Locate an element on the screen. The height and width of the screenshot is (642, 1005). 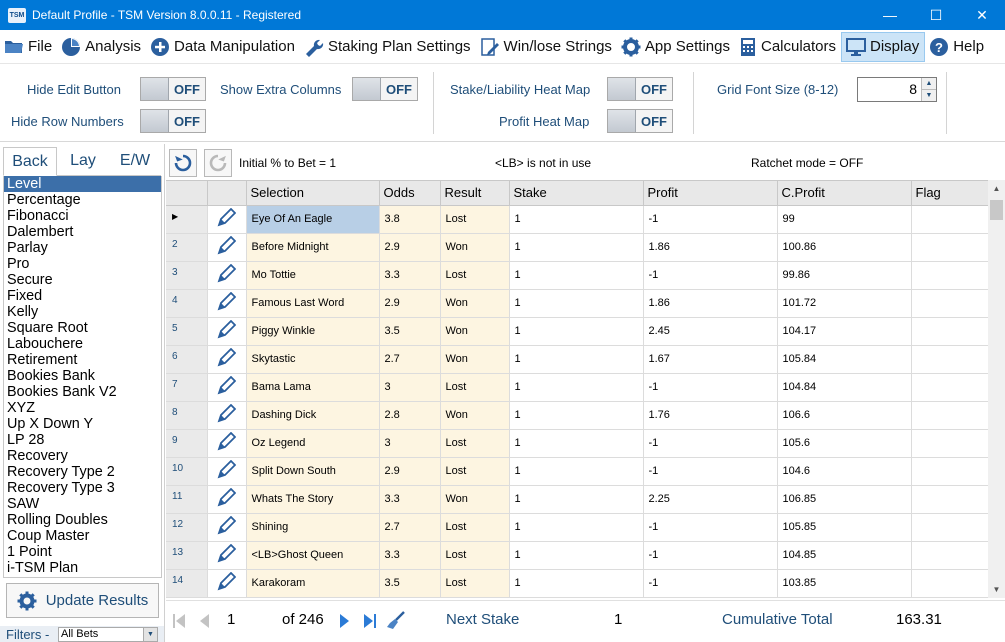
cprofit-cell: 100.86 is located at coordinates (844, 247).